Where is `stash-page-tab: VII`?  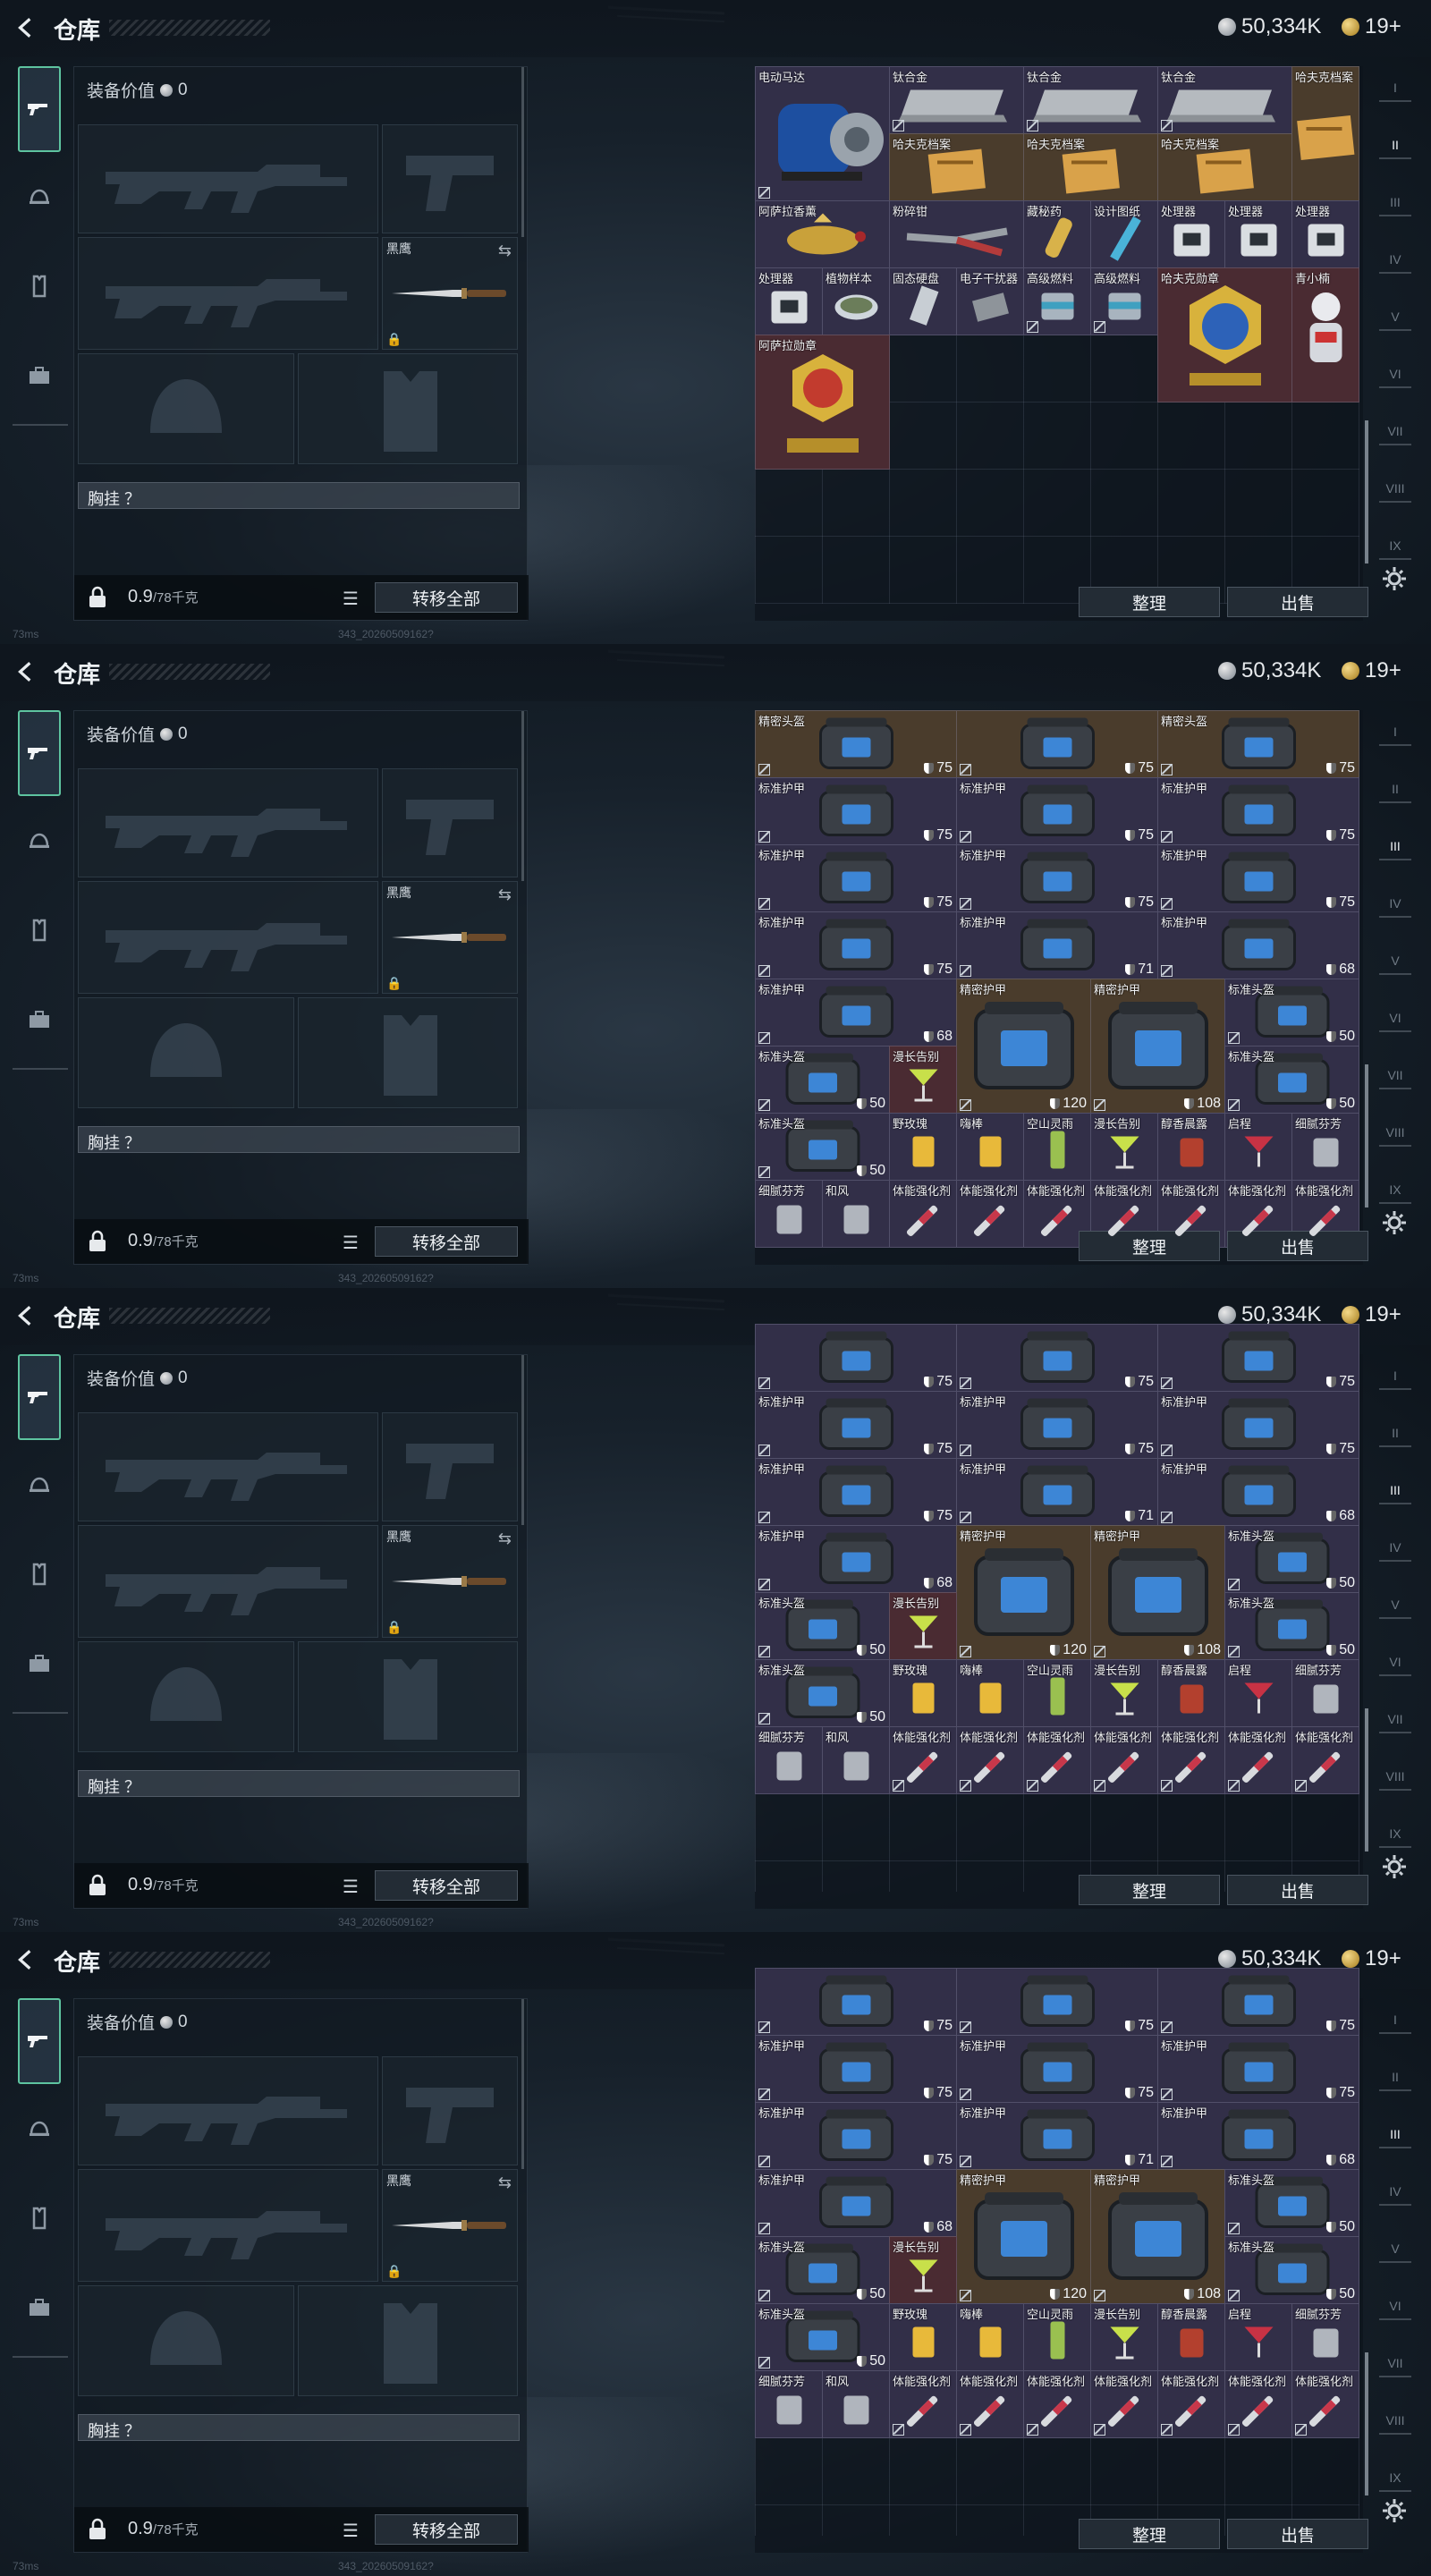 stash-page-tab: VII is located at coordinates (1395, 1720).